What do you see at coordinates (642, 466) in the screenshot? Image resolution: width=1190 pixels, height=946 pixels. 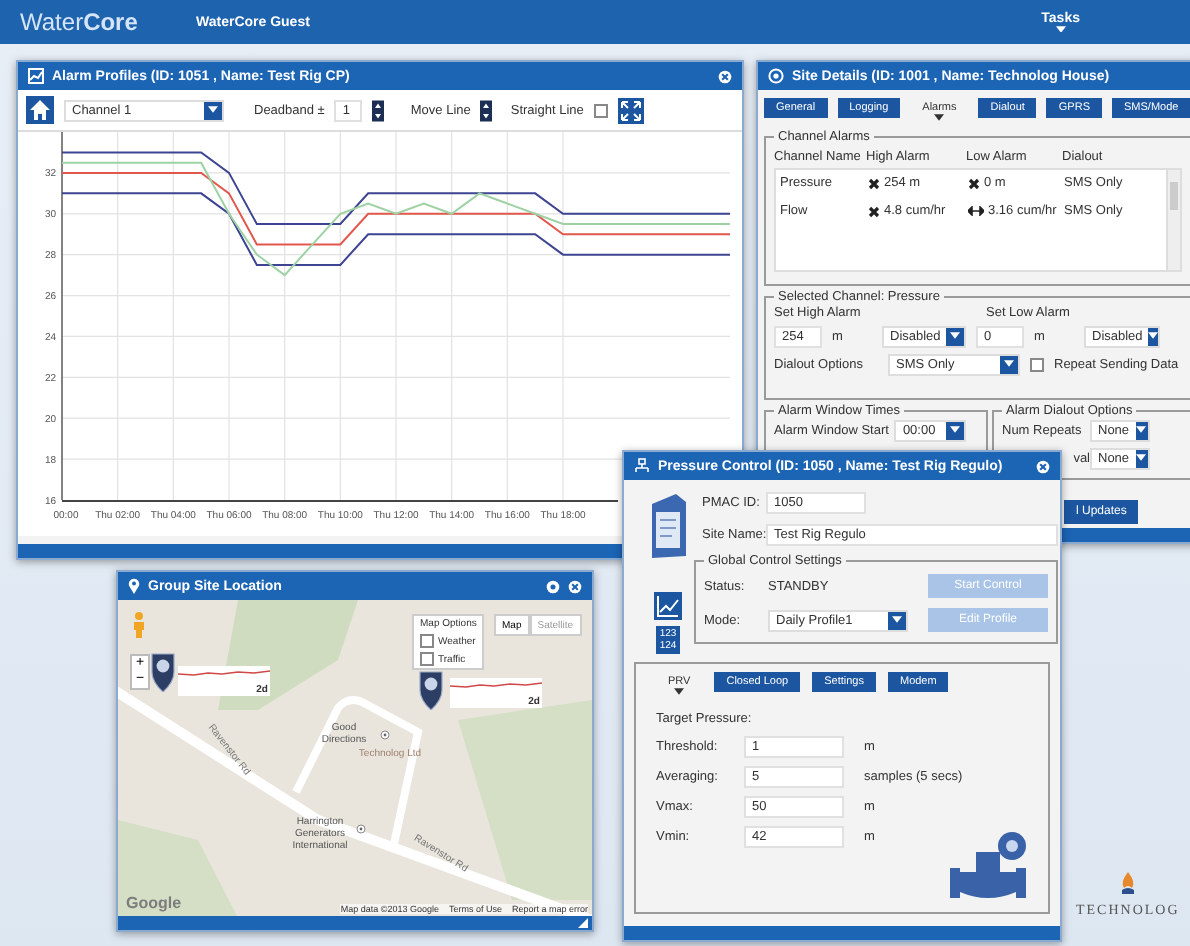 I see `network-icon` at bounding box center [642, 466].